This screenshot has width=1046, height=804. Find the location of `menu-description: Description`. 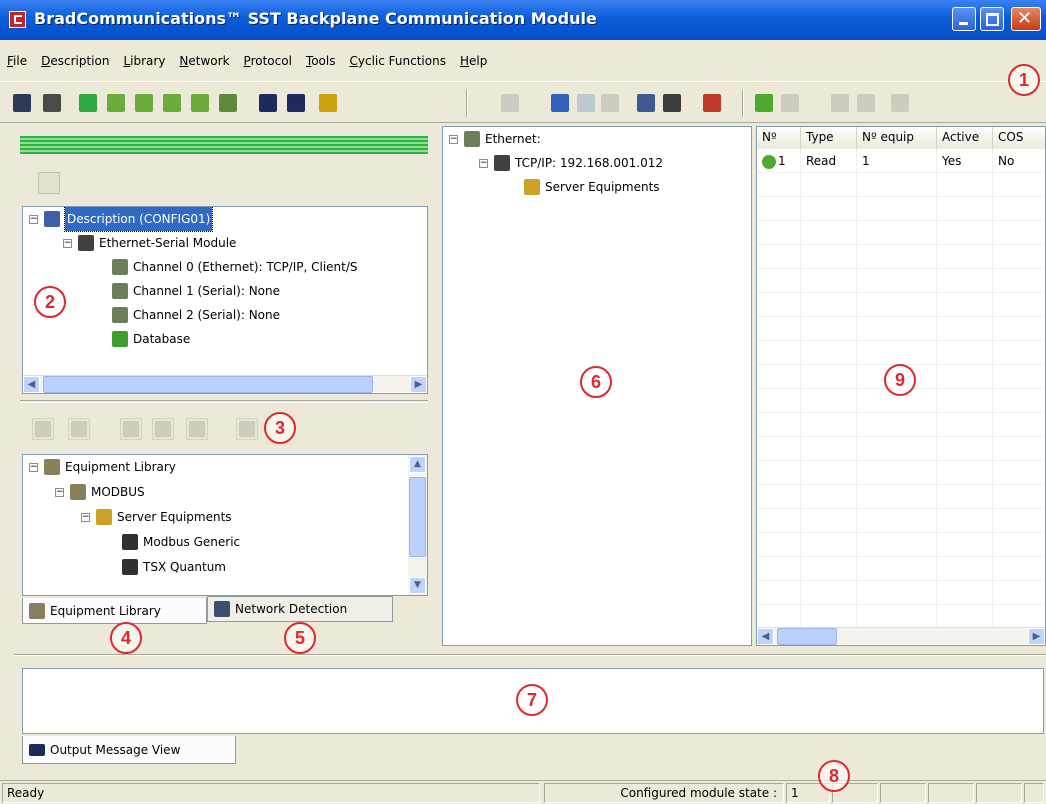

menu-description: Description is located at coordinates (75, 61).